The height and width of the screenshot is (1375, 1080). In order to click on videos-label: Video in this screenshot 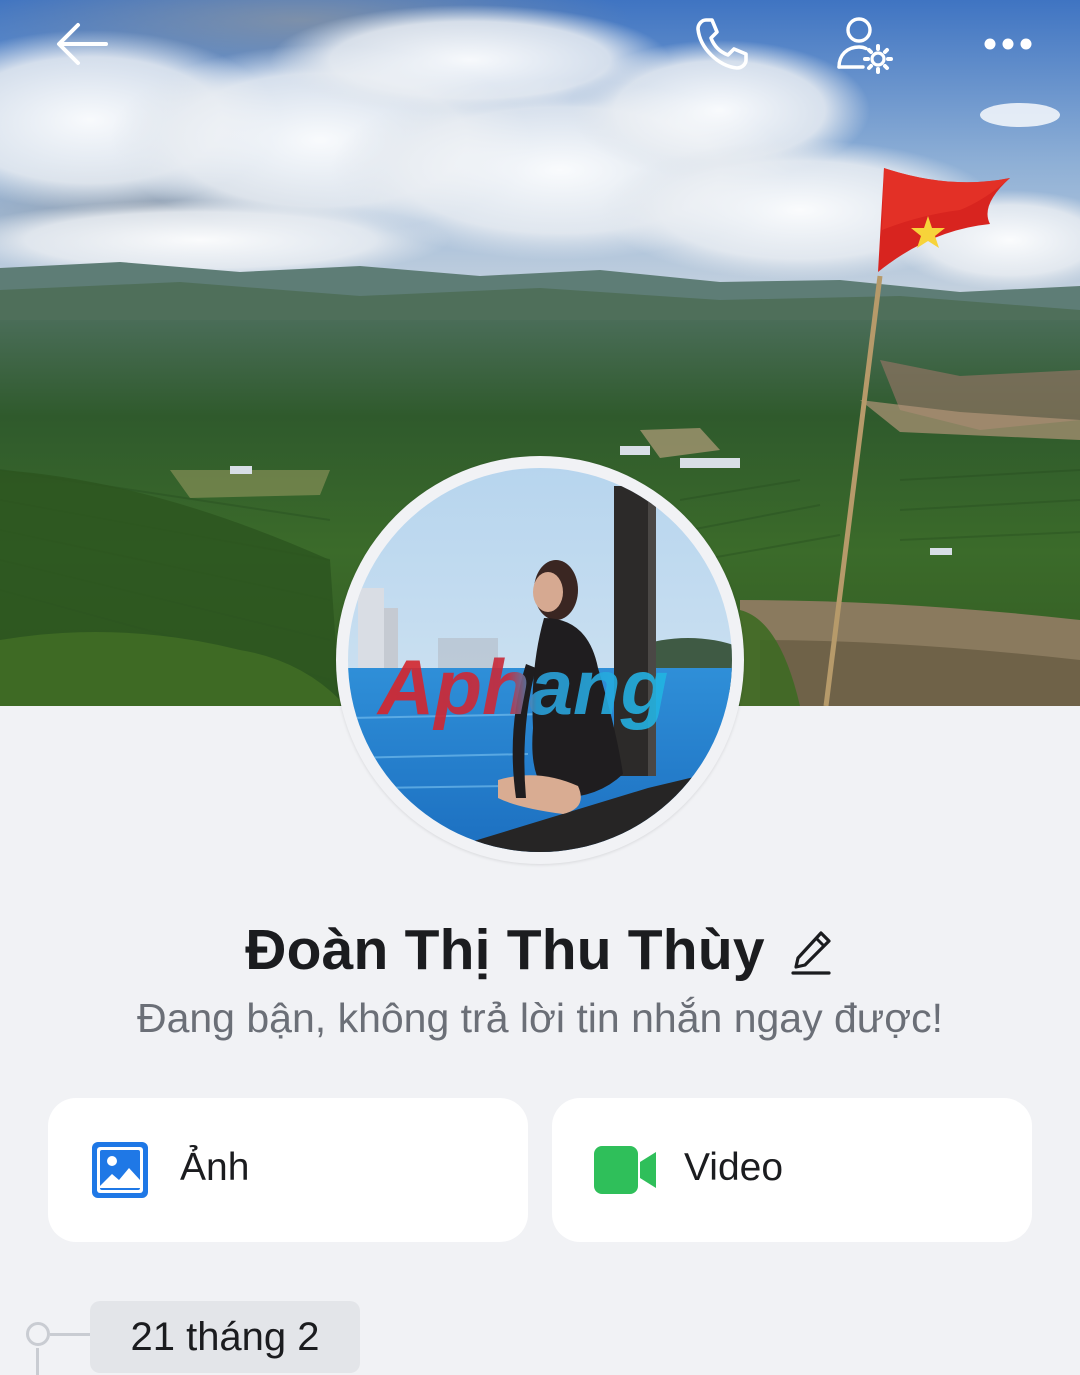, I will do `click(734, 1167)`.